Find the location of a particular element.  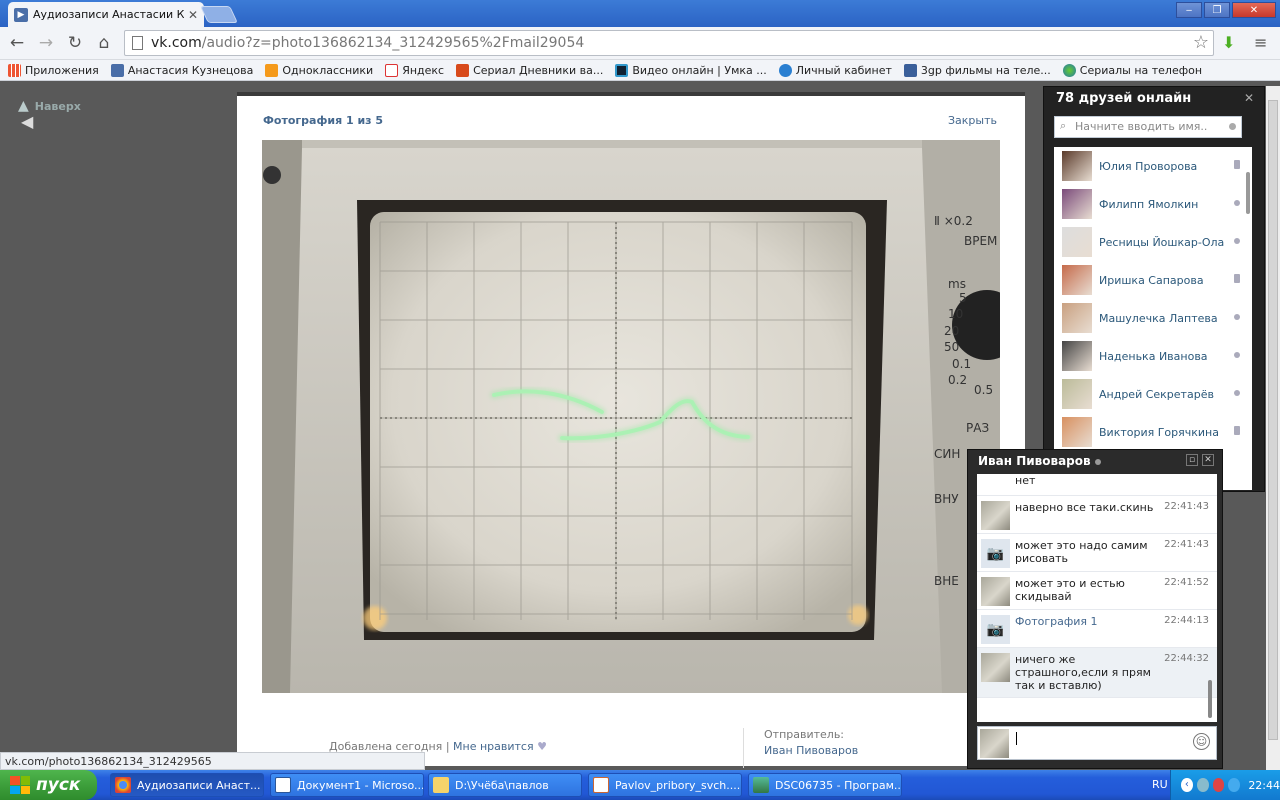

bookmark-item: Яндекс is located at coordinates (414, 70).